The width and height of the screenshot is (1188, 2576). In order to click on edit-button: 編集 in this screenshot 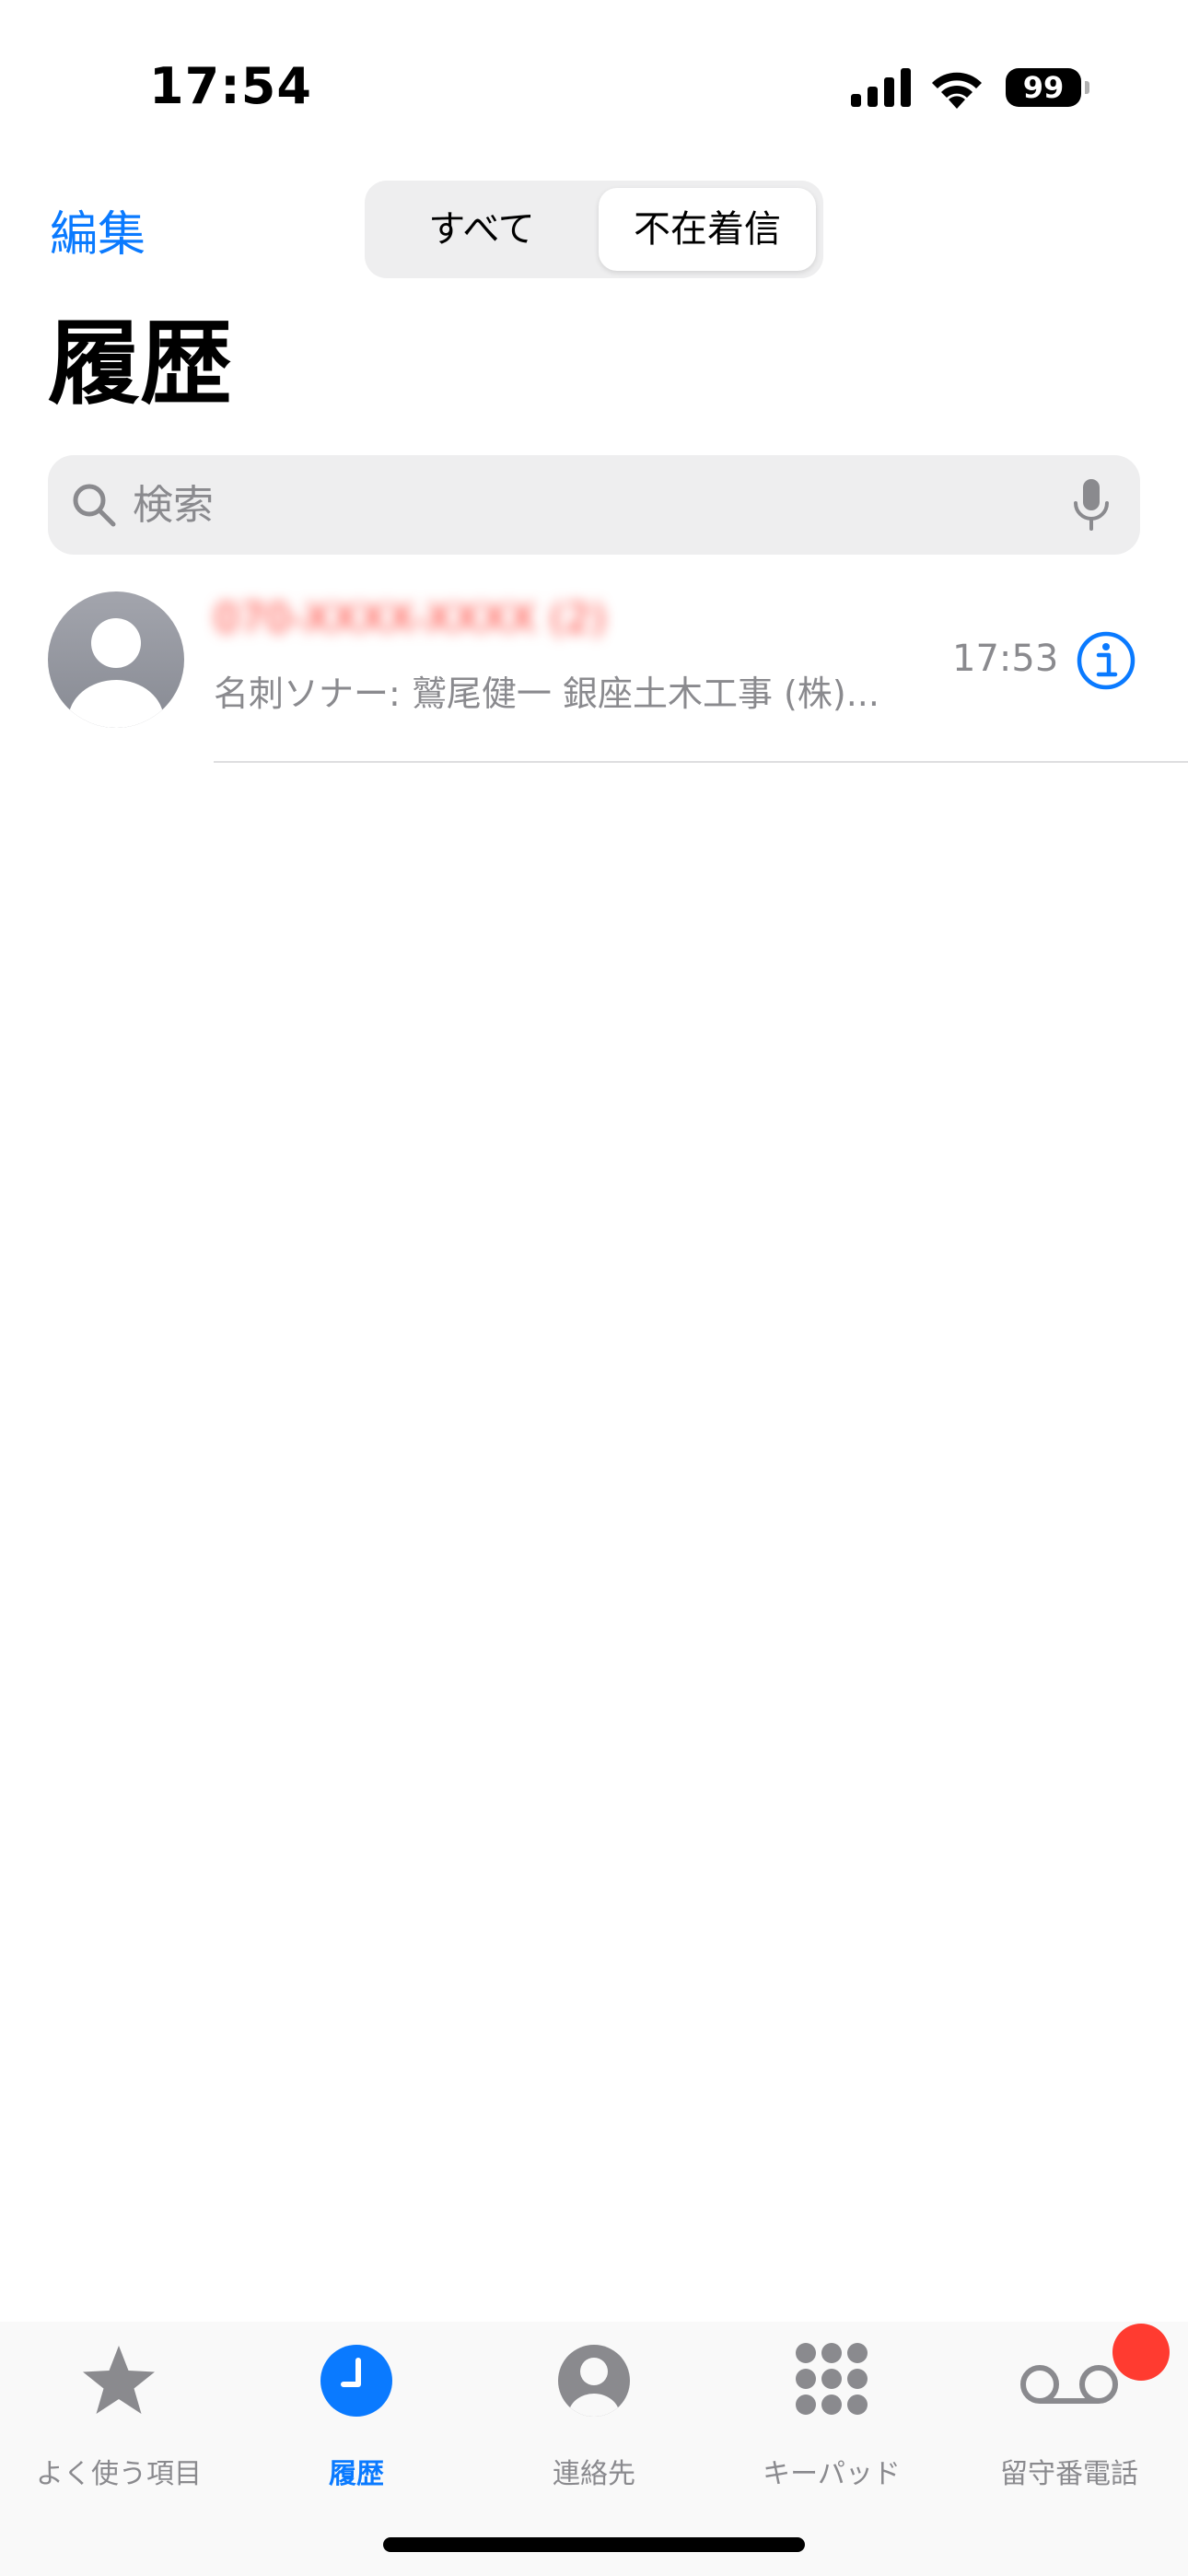, I will do `click(98, 229)`.